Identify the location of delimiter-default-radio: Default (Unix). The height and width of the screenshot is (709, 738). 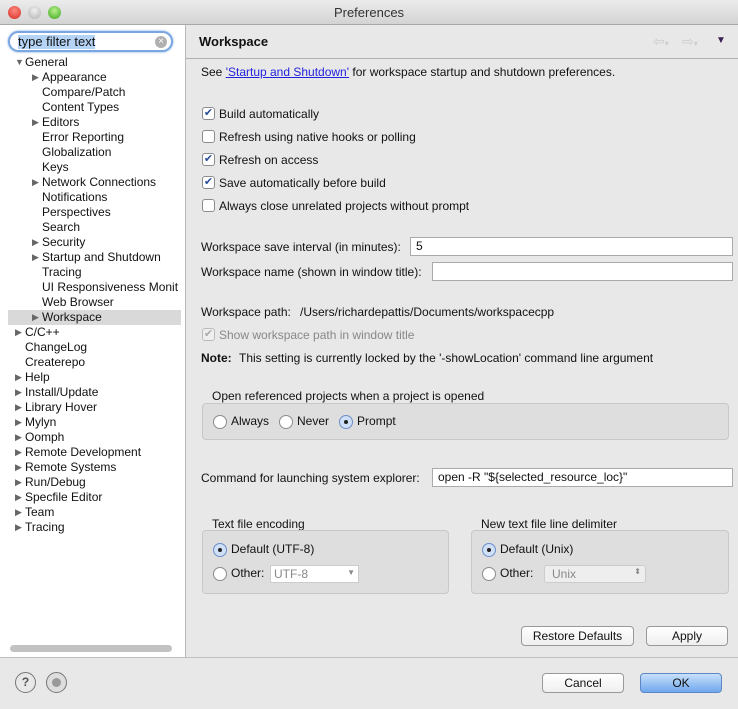
(527, 549).